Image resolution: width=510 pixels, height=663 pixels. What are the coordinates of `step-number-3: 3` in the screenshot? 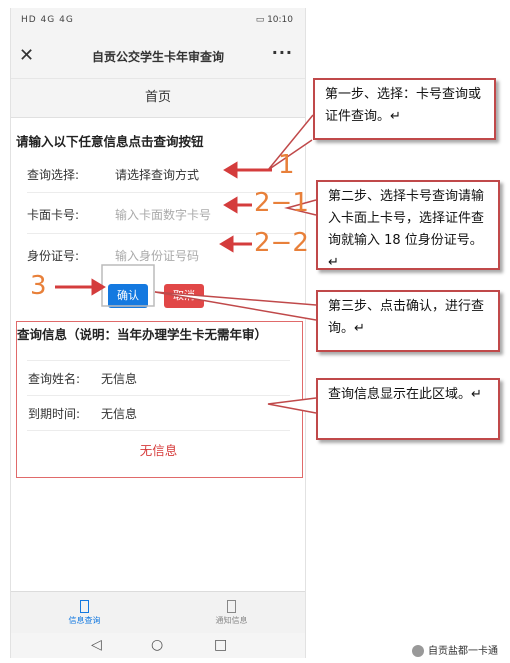 It's located at (38, 286).